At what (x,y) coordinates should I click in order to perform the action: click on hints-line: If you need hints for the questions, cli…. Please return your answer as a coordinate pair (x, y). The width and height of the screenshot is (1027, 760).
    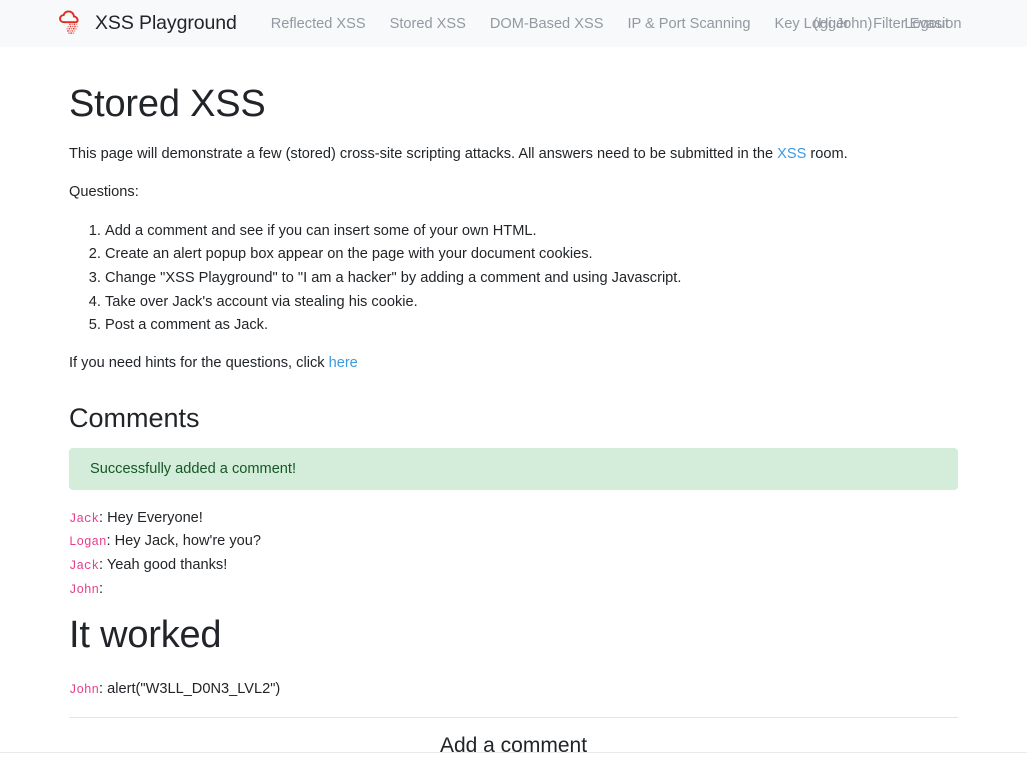
    Looking at the image, I should click on (513, 364).